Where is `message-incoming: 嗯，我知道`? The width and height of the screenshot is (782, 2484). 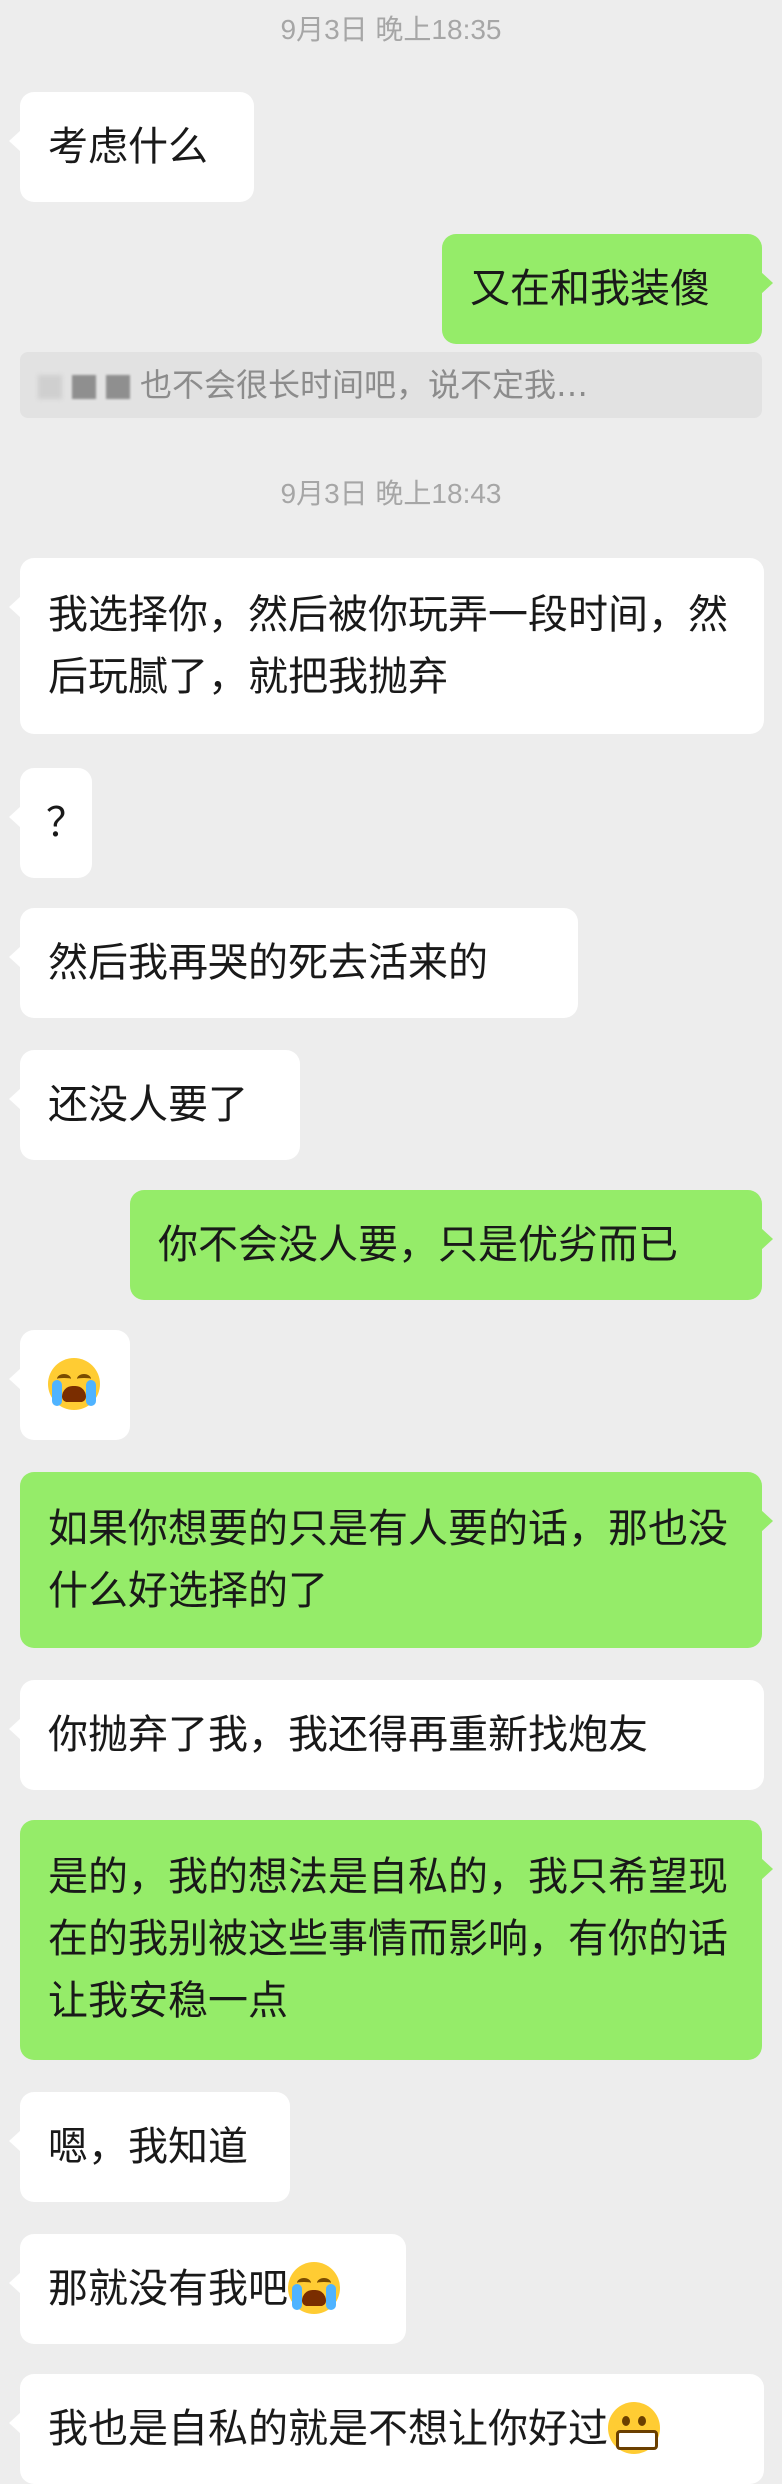 message-incoming: 嗯，我知道 is located at coordinates (149, 2147).